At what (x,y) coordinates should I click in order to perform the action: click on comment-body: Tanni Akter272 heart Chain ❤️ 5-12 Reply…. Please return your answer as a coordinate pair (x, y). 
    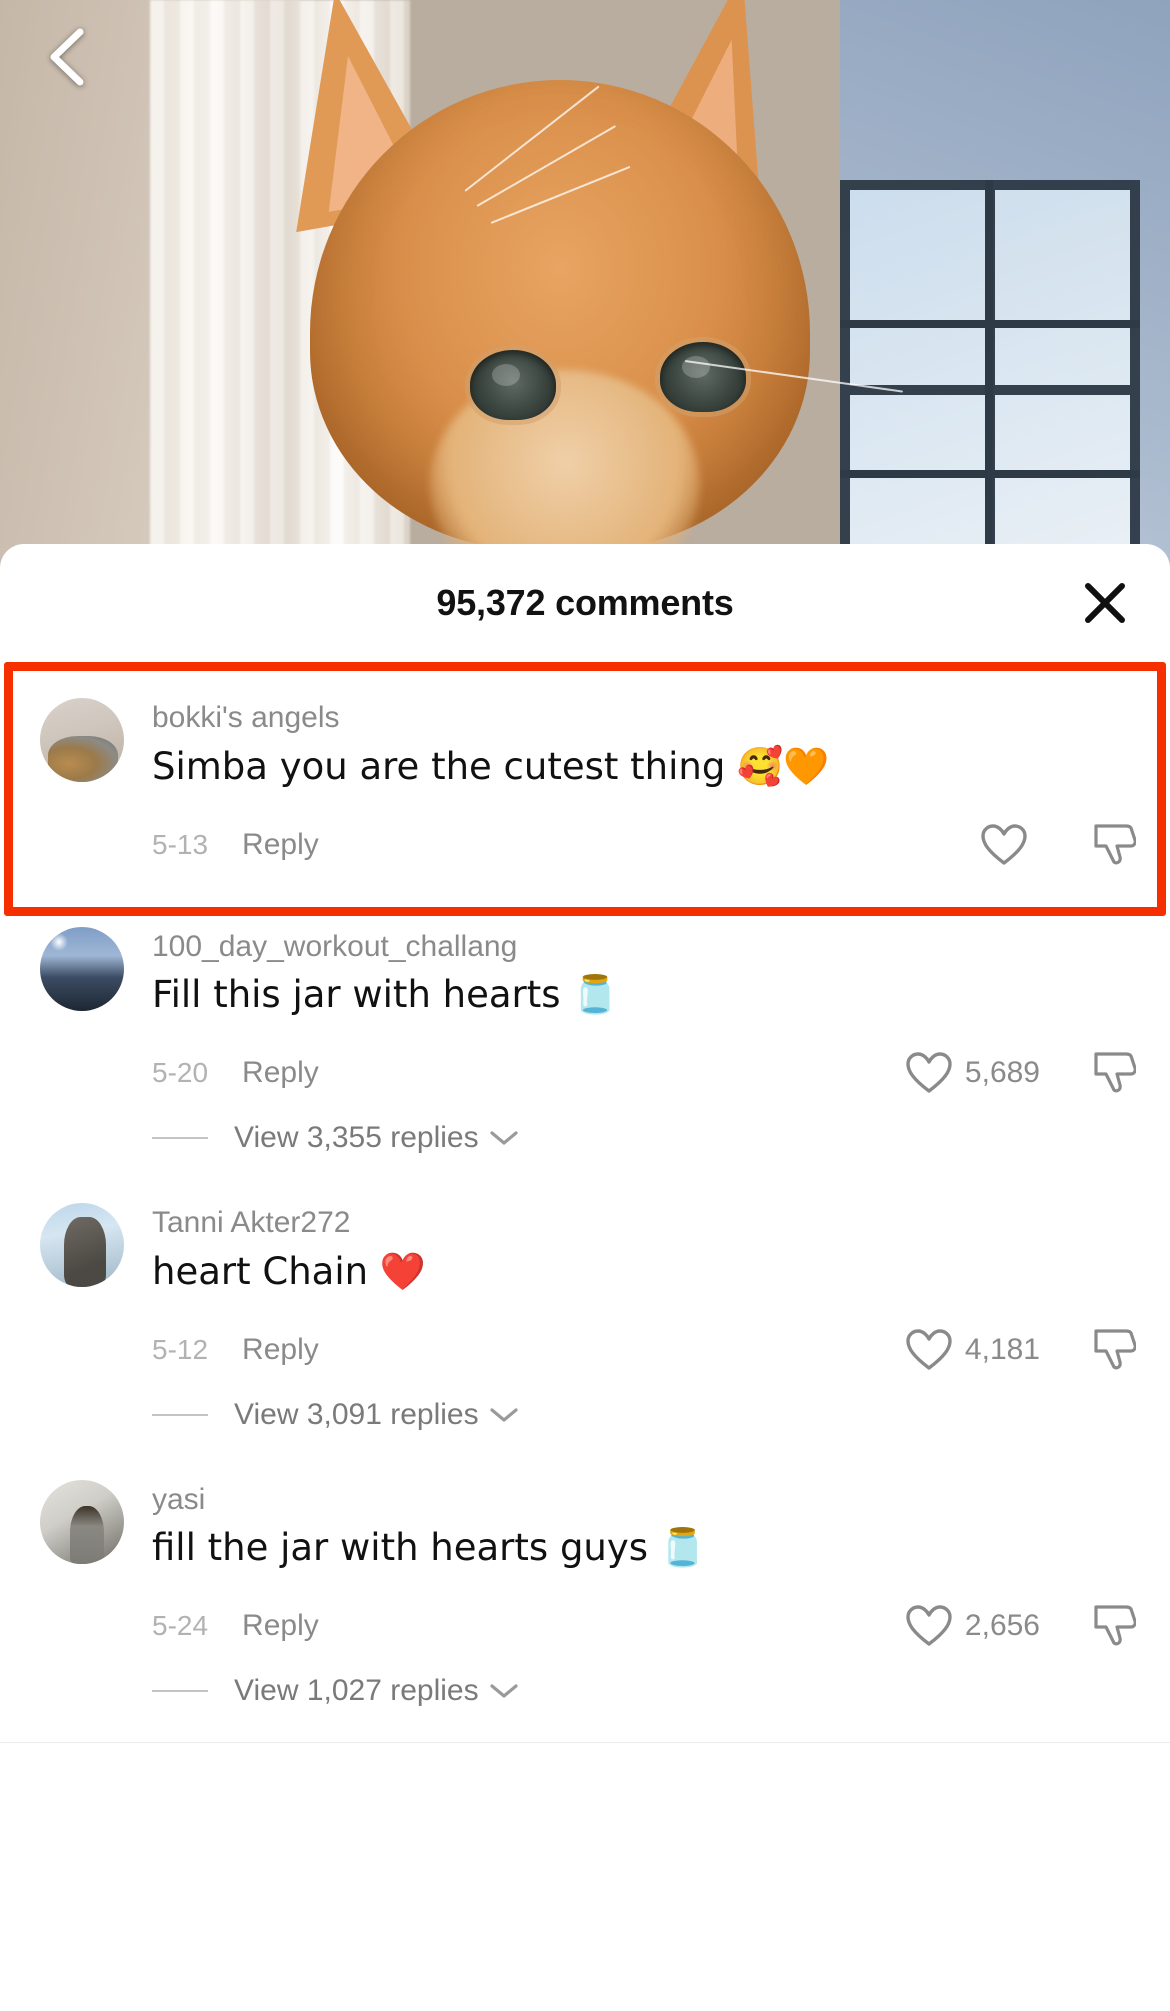
    Looking at the image, I should click on (644, 1291).